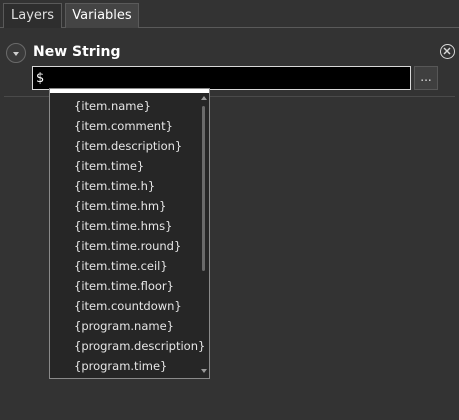 The width and height of the screenshot is (459, 420). Describe the element at coordinates (204, 98) in the screenshot. I see `arrow-up-icon` at that location.